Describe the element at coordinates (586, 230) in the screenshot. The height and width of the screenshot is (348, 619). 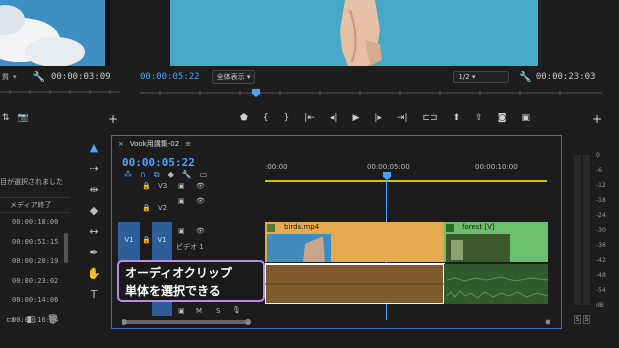
I see `meter-right` at that location.